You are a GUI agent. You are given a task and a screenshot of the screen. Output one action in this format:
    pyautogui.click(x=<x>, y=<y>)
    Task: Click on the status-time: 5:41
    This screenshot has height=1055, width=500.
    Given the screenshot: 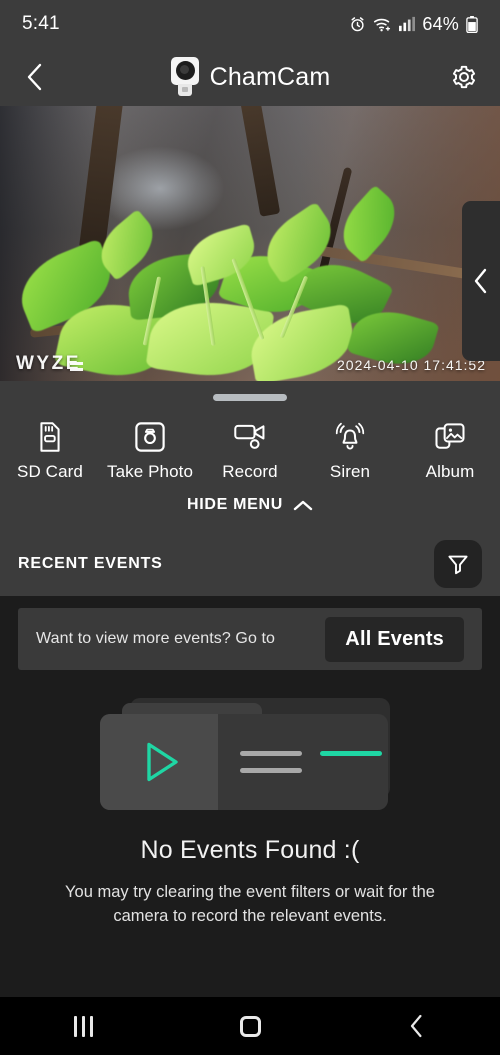 What is the action you would take?
    pyautogui.click(x=41, y=23)
    